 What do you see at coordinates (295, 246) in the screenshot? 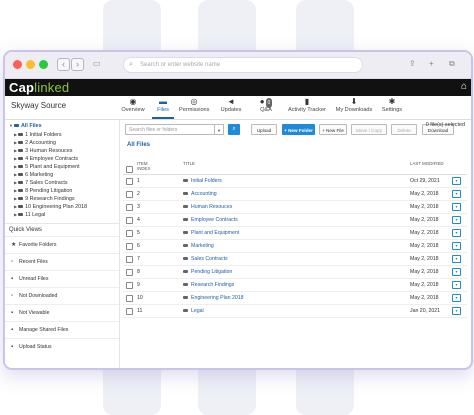
I see `table-row: 6 Marketing May 2, 2018 ▾` at bounding box center [295, 246].